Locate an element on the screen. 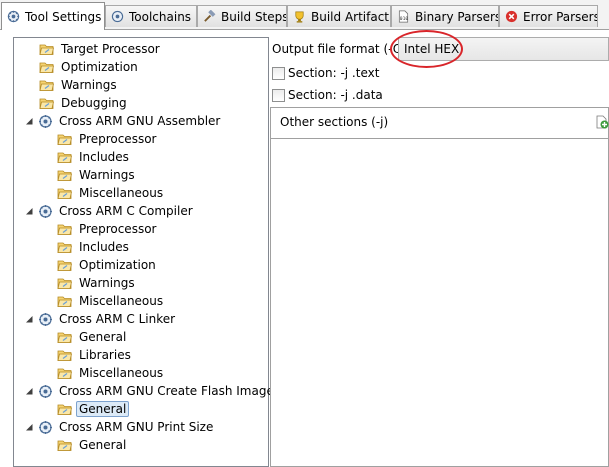 The image size is (609, 467). tree-item: Debugging is located at coordinates (84, 103).